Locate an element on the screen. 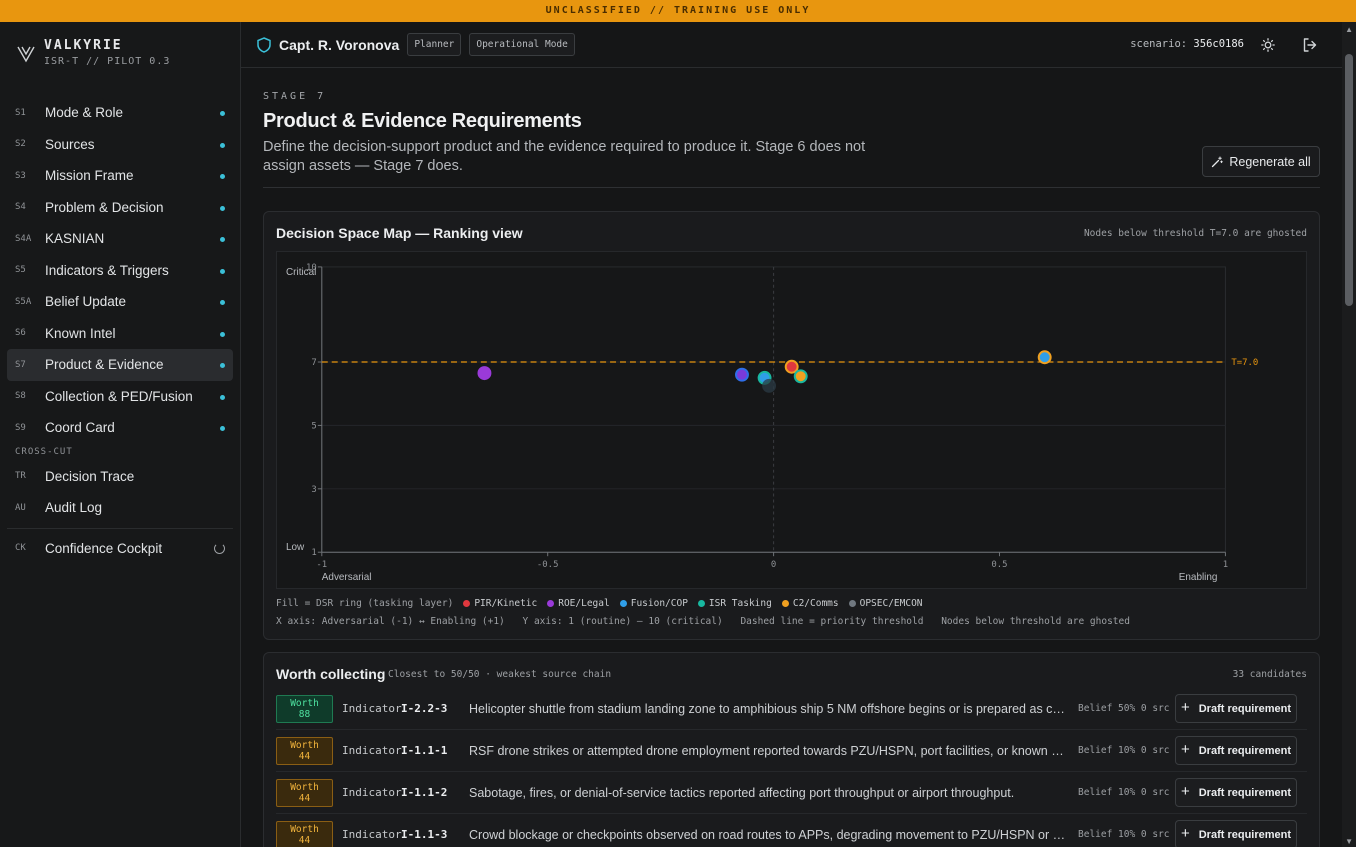 The height and width of the screenshot is (847, 1356). nav-item-indicators-triggers: S5 Indicators & Triggers is located at coordinates (120, 271).